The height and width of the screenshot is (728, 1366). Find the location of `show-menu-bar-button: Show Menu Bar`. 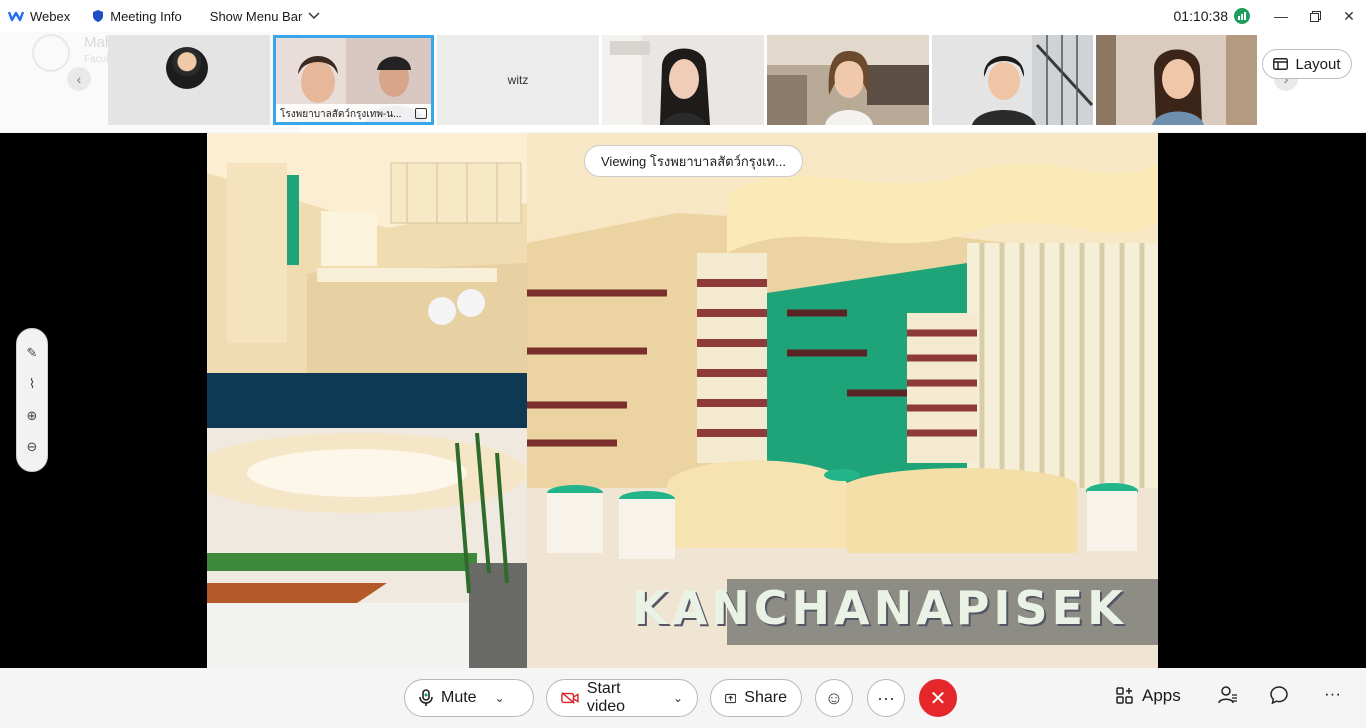

show-menu-bar-button: Show Menu Bar is located at coordinates (265, 16).